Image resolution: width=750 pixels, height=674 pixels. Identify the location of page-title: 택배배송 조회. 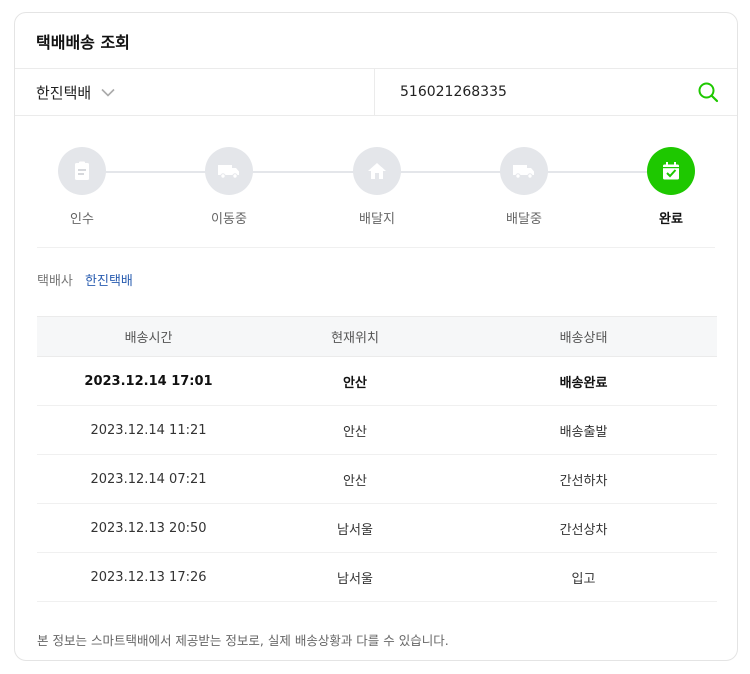
(83, 42).